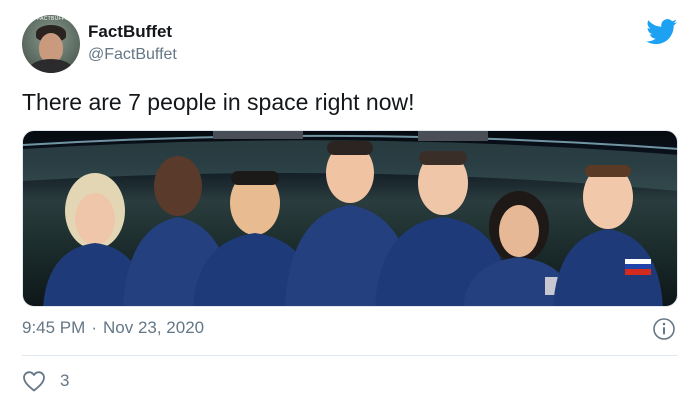 Image resolution: width=700 pixels, height=409 pixels. I want to click on author-handle: @FactBuffet, so click(132, 55).